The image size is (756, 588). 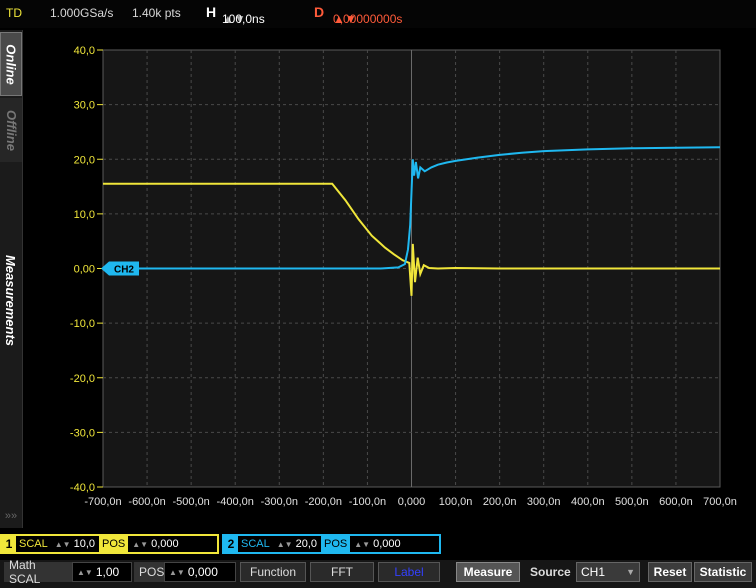 I want to click on ch2-scale-field: ▲▼ 20,0, so click(x=297, y=544).